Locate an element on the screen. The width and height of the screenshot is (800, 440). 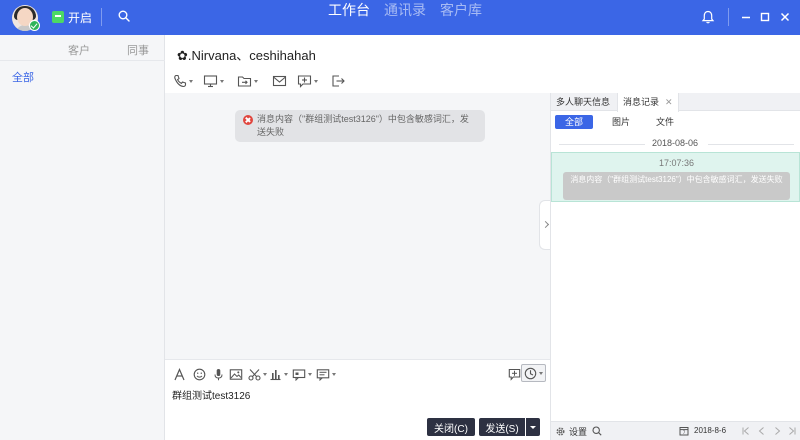
emoji-button is located at coordinates (199, 374).